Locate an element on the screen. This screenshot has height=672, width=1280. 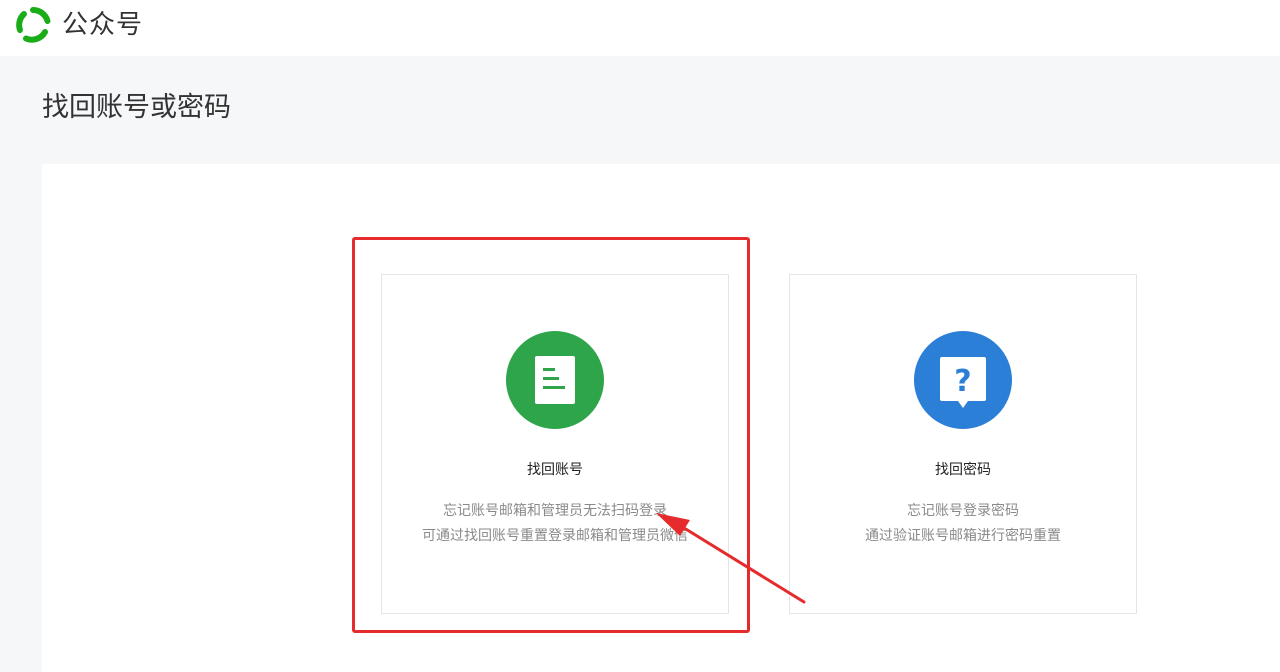
recover-account-desc-2: 可通过找回账号重置登录邮箱和管理员微信 is located at coordinates (555, 536).